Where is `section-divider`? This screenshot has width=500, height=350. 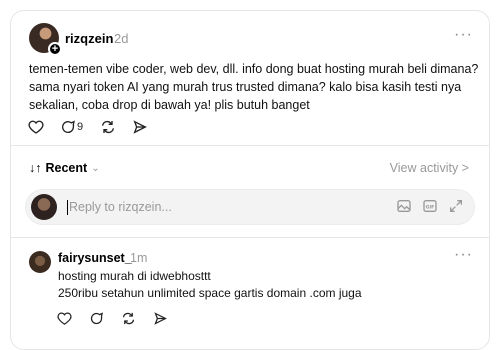 section-divider is located at coordinates (250, 145).